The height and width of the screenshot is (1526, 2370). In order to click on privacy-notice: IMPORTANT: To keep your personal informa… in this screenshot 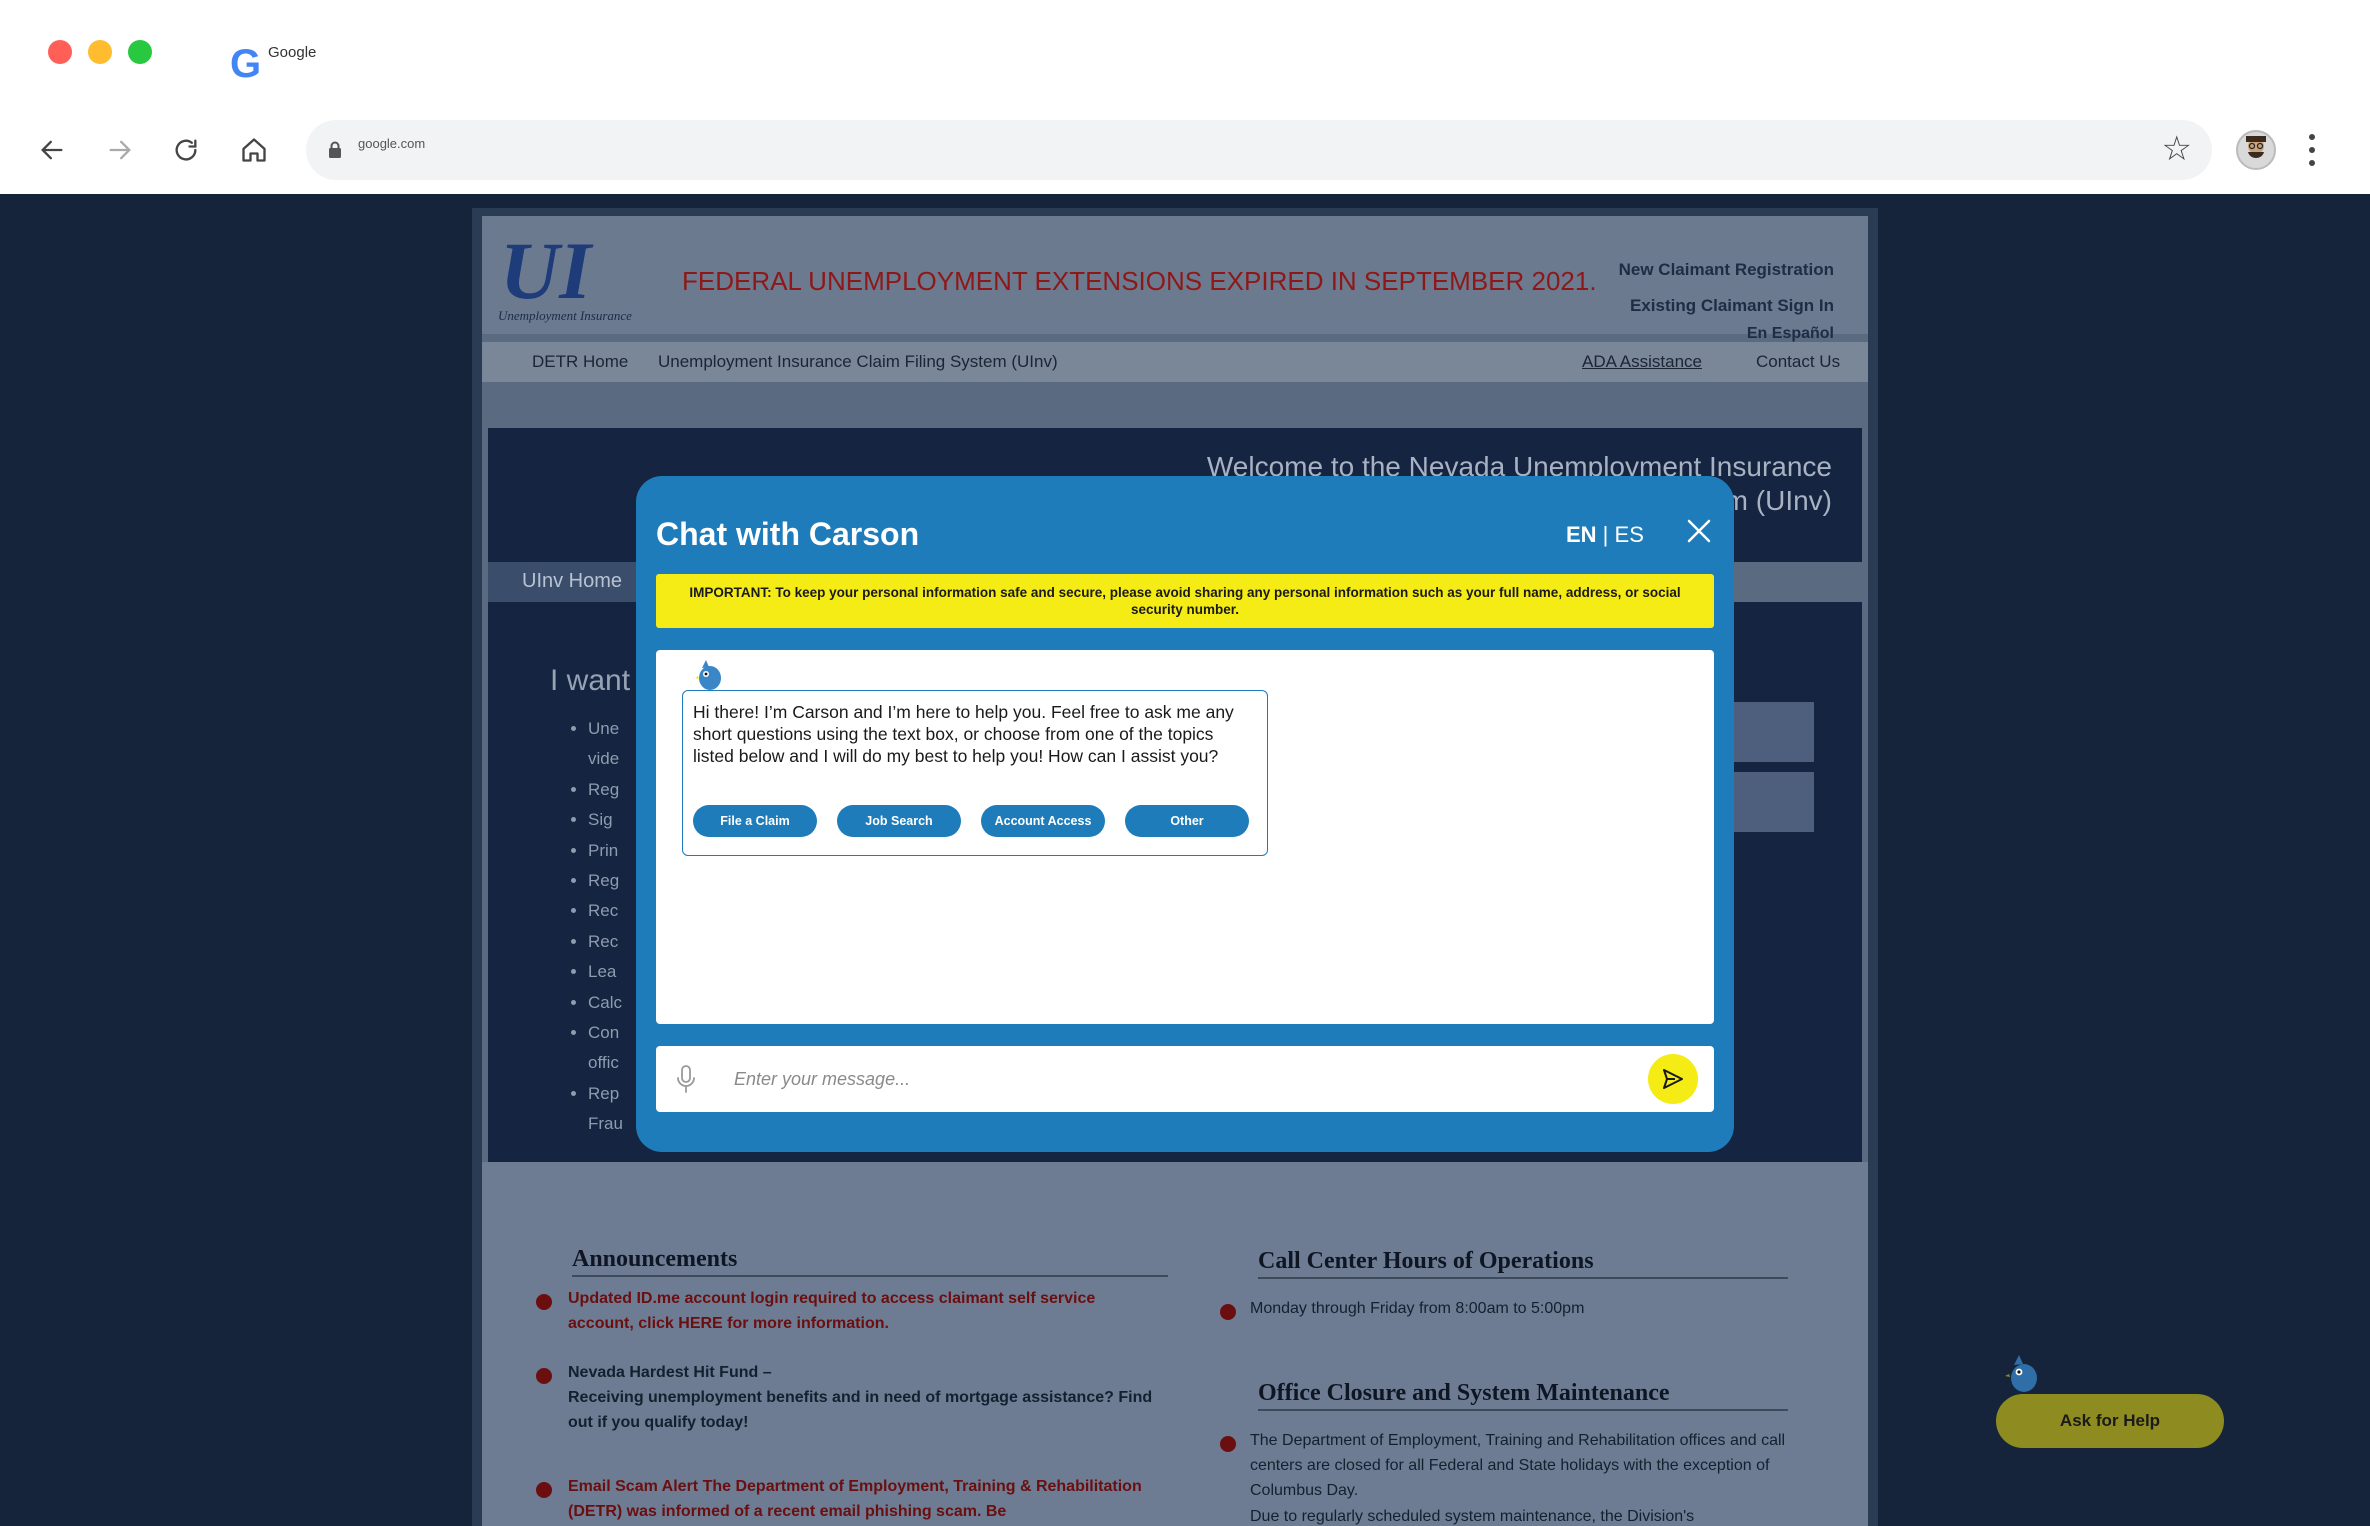, I will do `click(1185, 601)`.